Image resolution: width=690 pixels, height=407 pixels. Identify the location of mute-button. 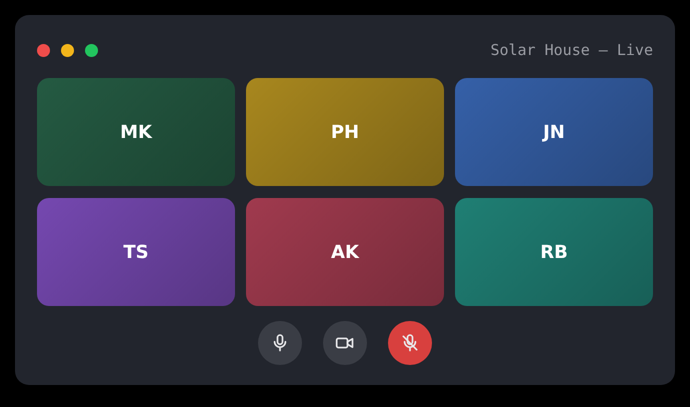
(410, 343).